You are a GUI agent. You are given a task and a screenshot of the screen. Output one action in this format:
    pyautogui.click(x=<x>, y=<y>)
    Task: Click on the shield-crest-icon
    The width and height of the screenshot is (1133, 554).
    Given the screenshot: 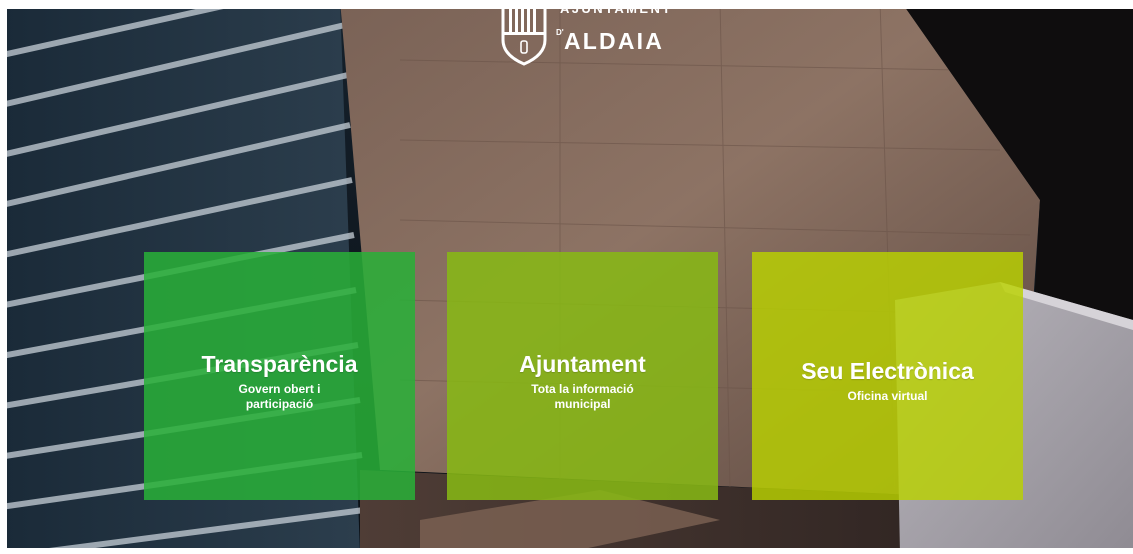 What is the action you would take?
    pyautogui.click(x=524, y=33)
    